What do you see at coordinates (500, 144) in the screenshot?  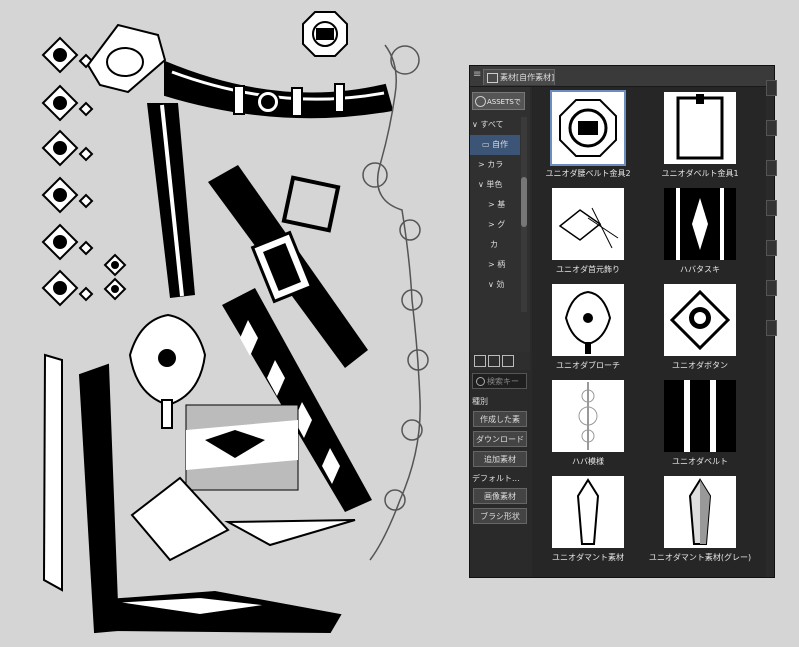 I see `tree-item-label: 自作` at bounding box center [500, 144].